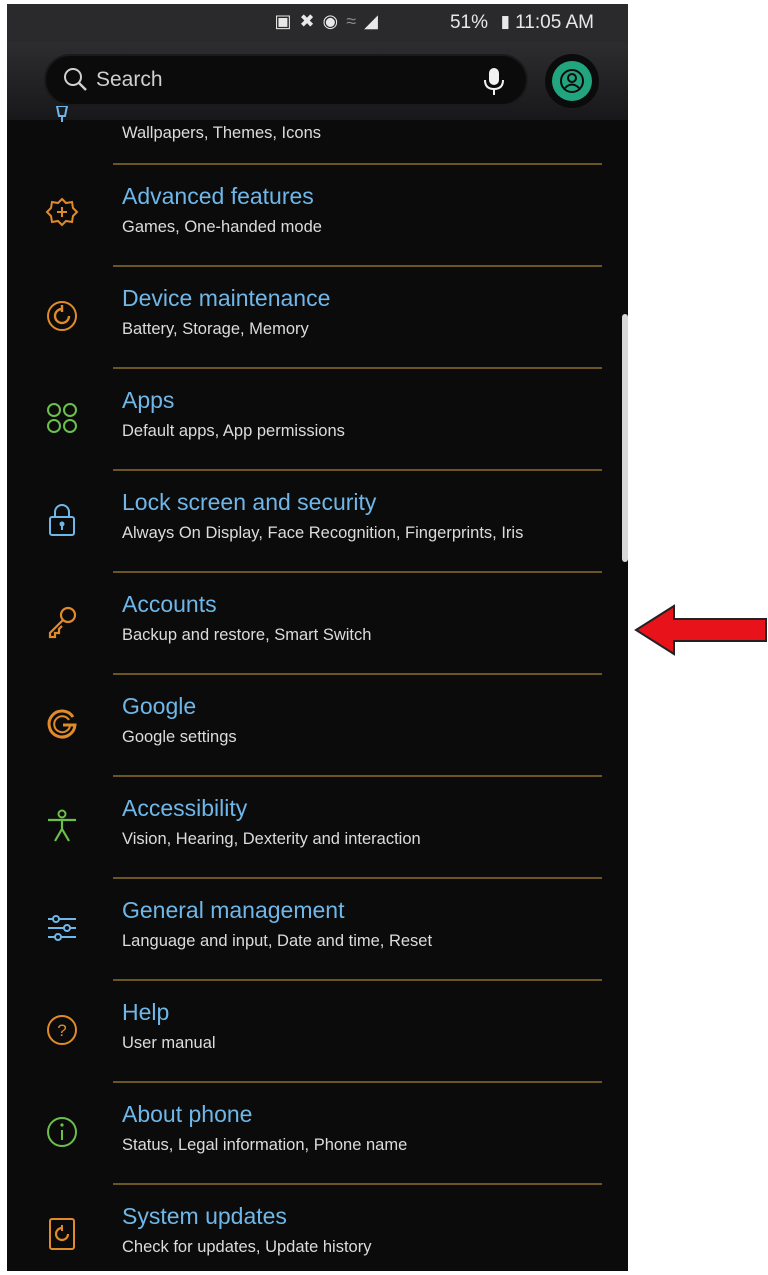 The image size is (768, 1275). I want to click on settings-item-subtitle: Google settings, so click(179, 737).